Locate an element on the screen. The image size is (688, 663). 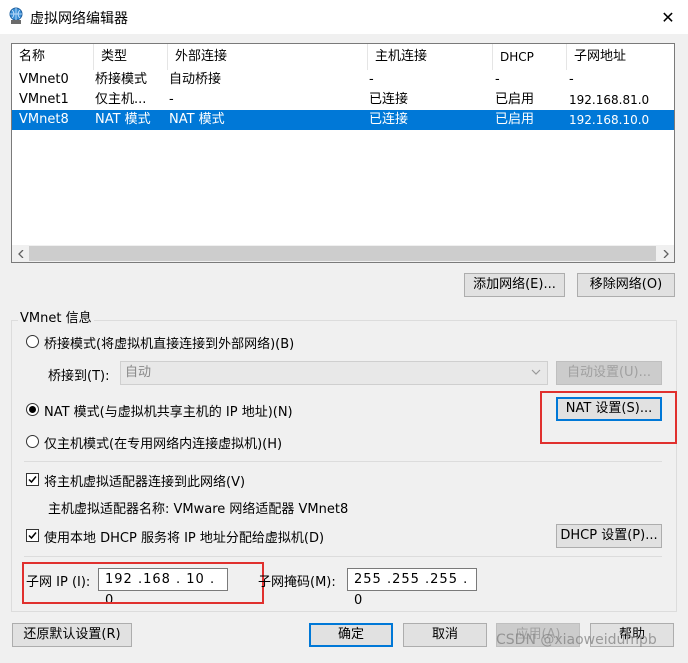
highlight-box-nat is located at coordinates (608, 417).